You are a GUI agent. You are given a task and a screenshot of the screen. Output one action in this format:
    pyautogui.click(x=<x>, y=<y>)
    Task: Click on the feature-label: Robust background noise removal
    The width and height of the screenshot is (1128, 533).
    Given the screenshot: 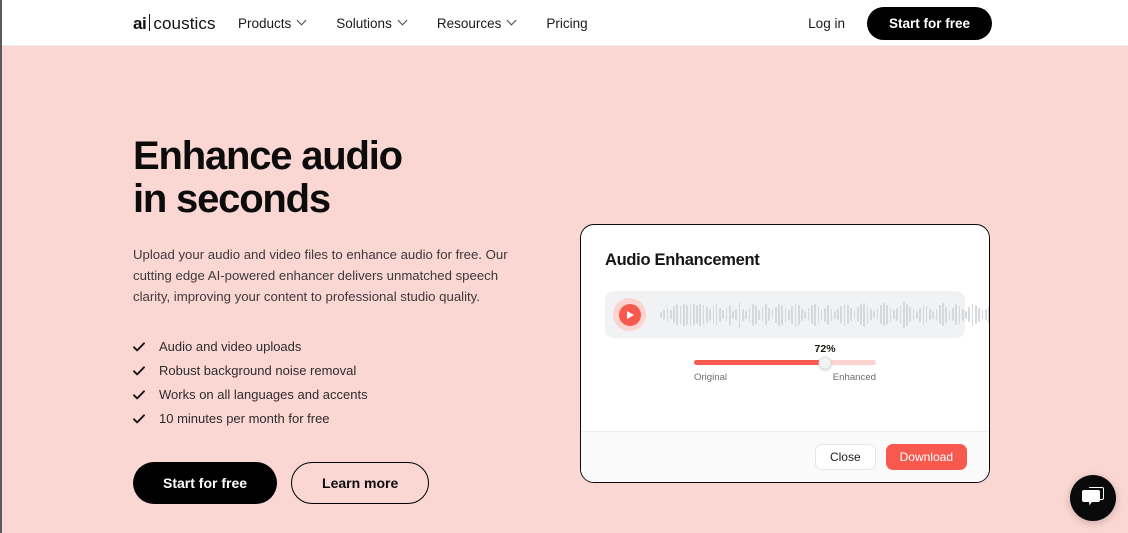 What is the action you would take?
    pyautogui.click(x=258, y=371)
    